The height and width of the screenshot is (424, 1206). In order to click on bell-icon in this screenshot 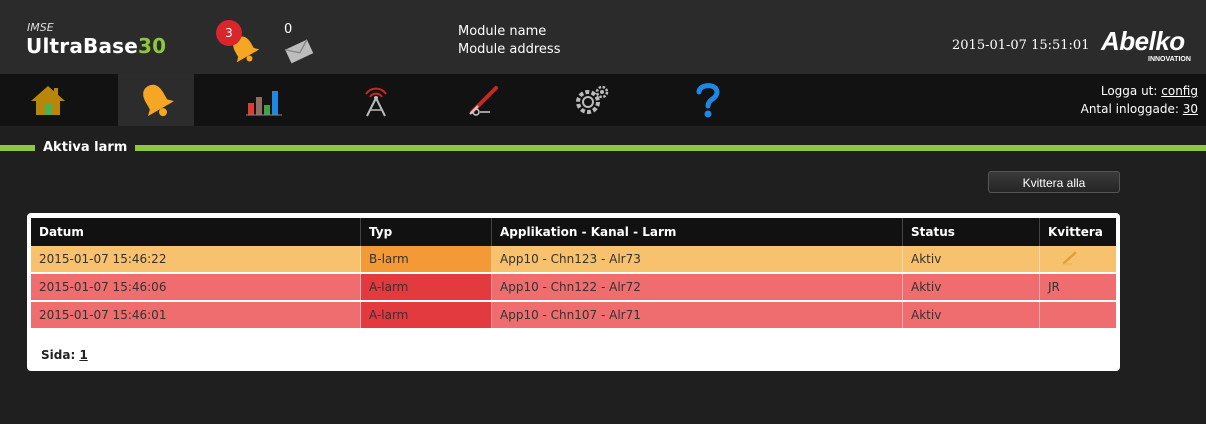, I will do `click(158, 100)`.